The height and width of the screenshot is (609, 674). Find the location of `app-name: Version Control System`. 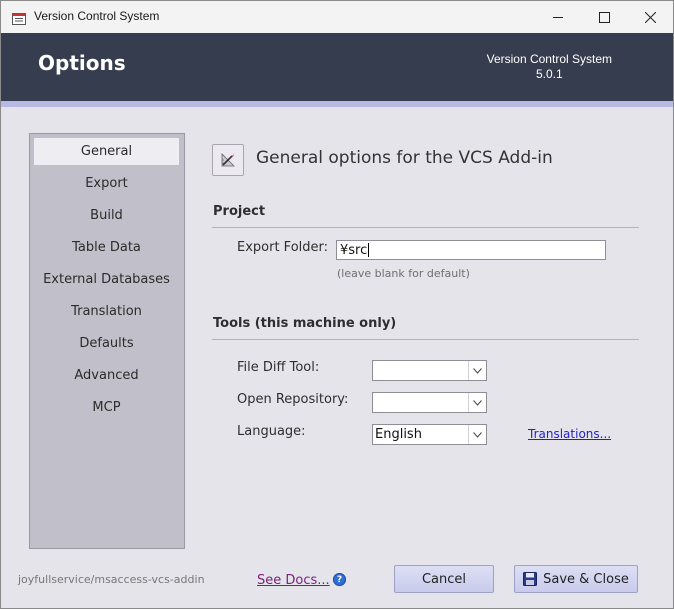

app-name: Version Control System is located at coordinates (549, 59).